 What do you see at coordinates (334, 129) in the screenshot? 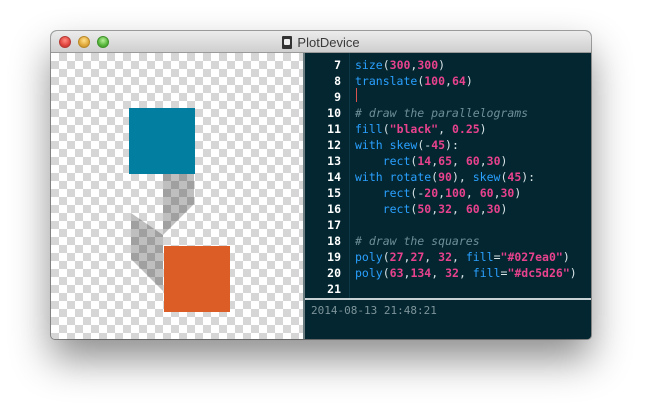
I see `line-number: 11` at bounding box center [334, 129].